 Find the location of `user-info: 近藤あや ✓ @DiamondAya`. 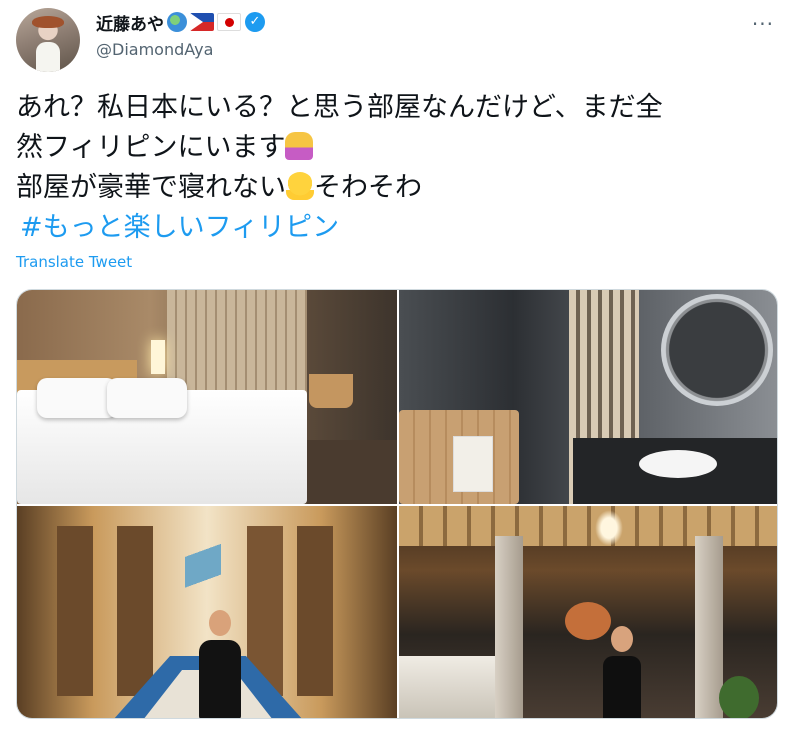

user-info: 近藤あや ✓ @DiamondAya is located at coordinates (180, 34).